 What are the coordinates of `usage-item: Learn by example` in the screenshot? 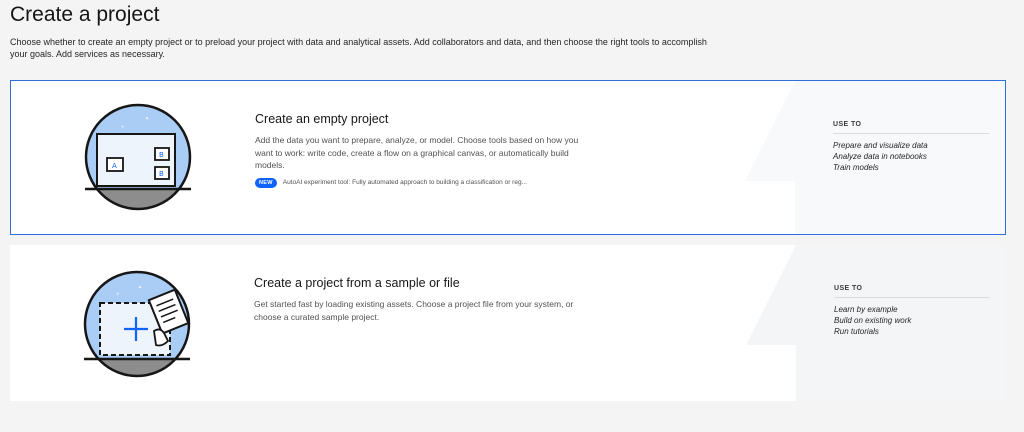 It's located at (866, 309).